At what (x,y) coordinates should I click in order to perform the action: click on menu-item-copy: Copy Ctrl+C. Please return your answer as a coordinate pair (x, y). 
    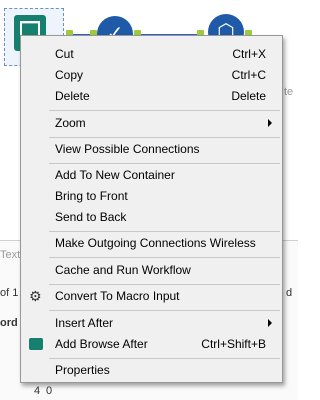
    Looking at the image, I should click on (151, 75).